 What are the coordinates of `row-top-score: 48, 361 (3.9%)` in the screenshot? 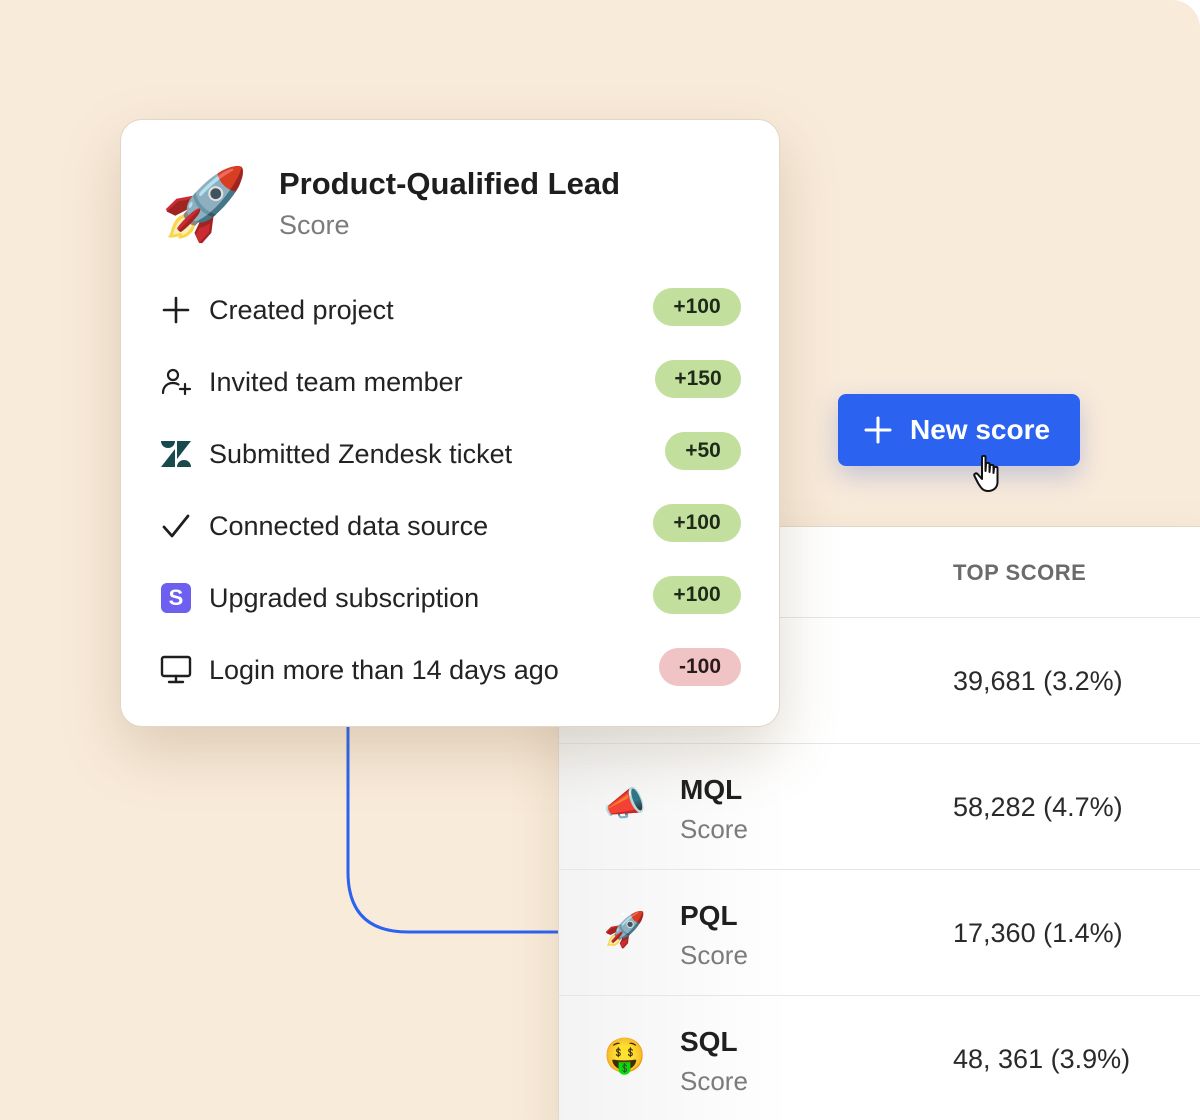 It's located at (1042, 1059).